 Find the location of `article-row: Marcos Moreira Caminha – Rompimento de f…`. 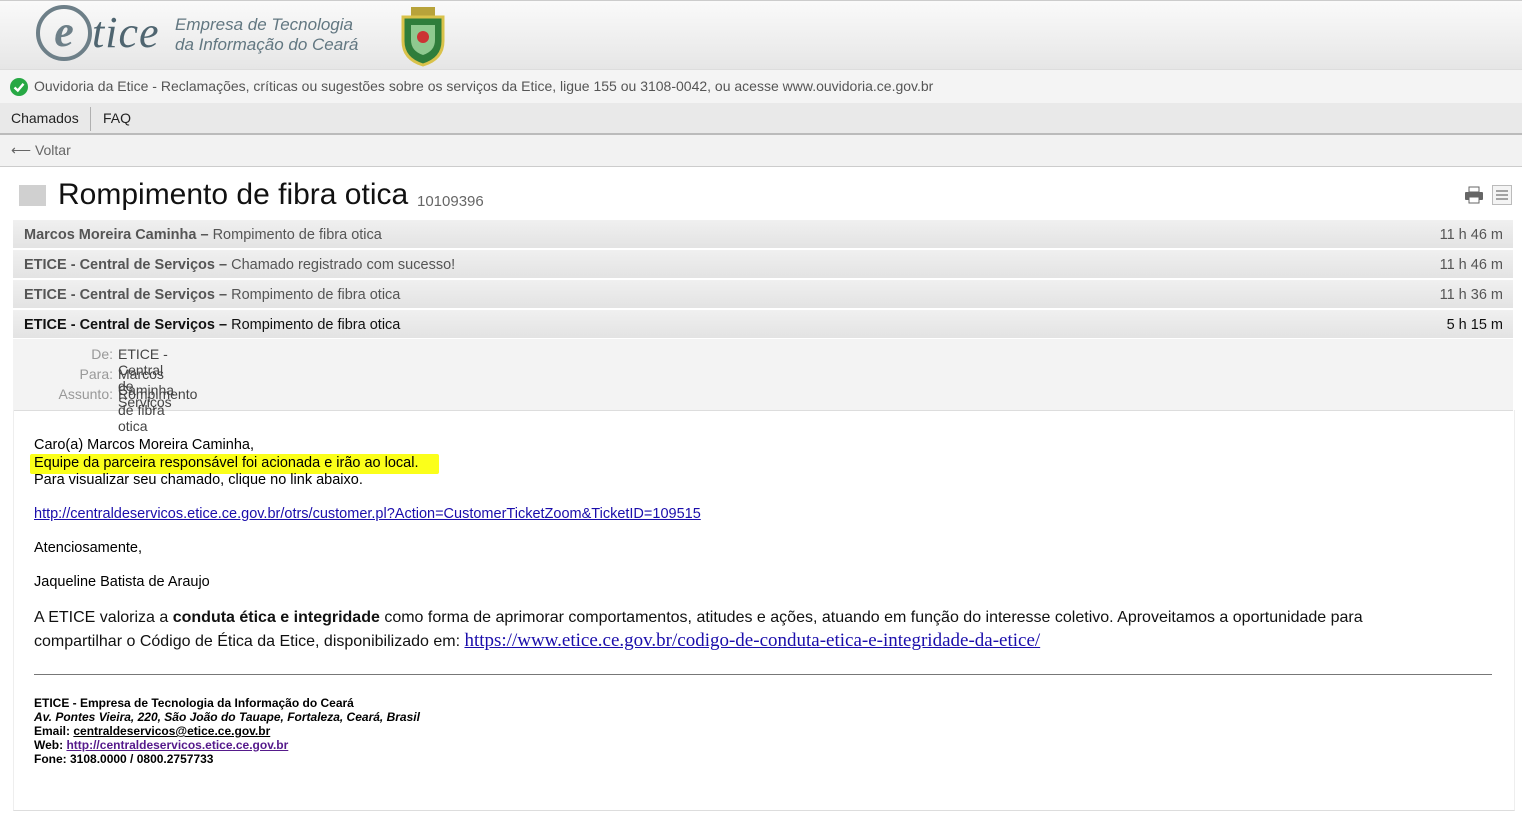

article-row: Marcos Moreira Caminha – Rompimento de f… is located at coordinates (763, 234).